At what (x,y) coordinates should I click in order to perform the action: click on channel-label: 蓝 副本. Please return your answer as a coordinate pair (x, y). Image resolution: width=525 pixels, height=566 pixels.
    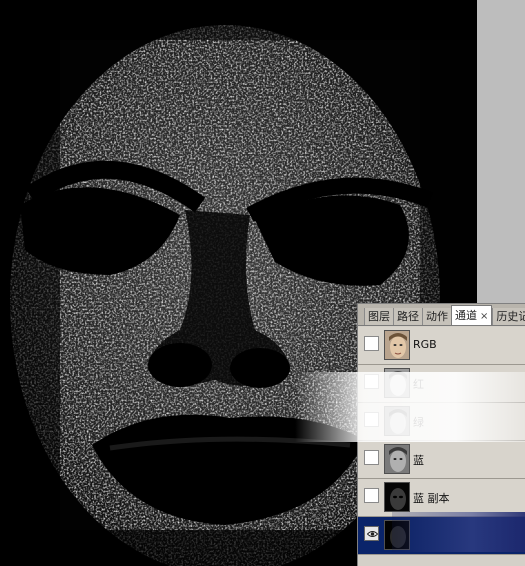
    Looking at the image, I should click on (431, 498).